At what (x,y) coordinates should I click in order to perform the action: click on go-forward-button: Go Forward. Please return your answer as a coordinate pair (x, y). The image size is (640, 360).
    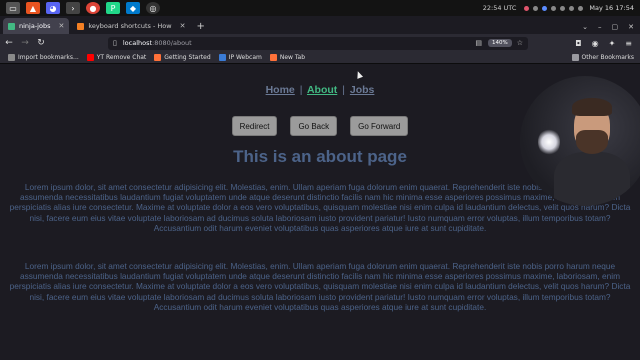
    Looking at the image, I should click on (379, 126).